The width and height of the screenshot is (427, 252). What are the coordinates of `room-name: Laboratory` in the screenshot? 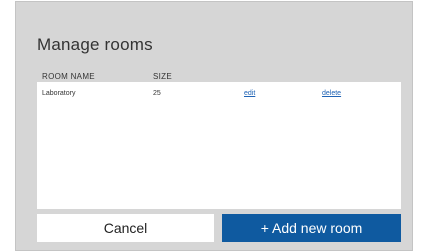 It's located at (59, 93).